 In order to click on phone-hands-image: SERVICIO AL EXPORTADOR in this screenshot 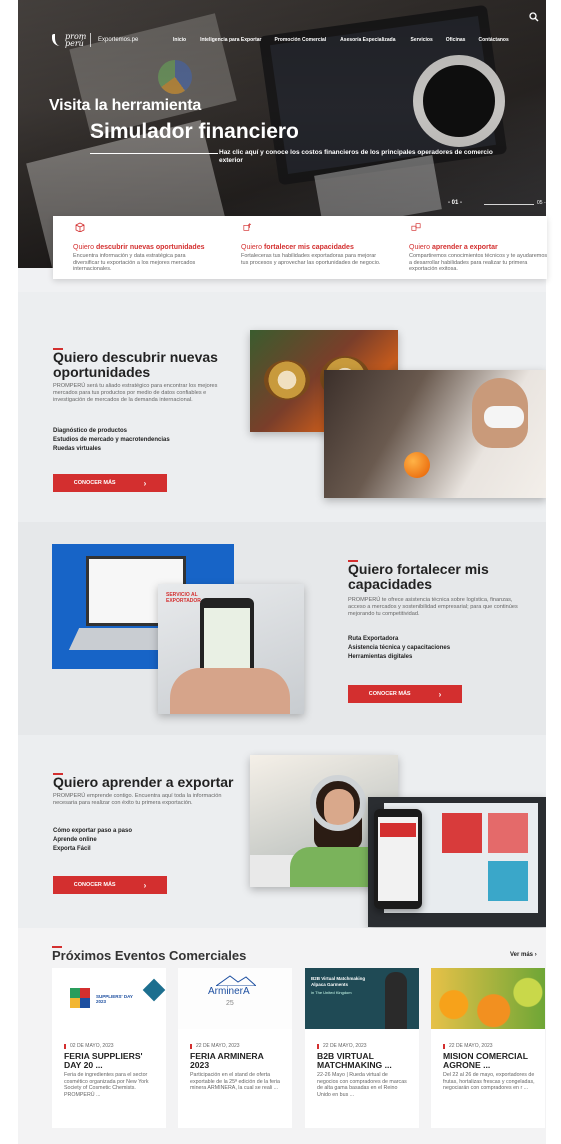, I will do `click(231, 649)`.